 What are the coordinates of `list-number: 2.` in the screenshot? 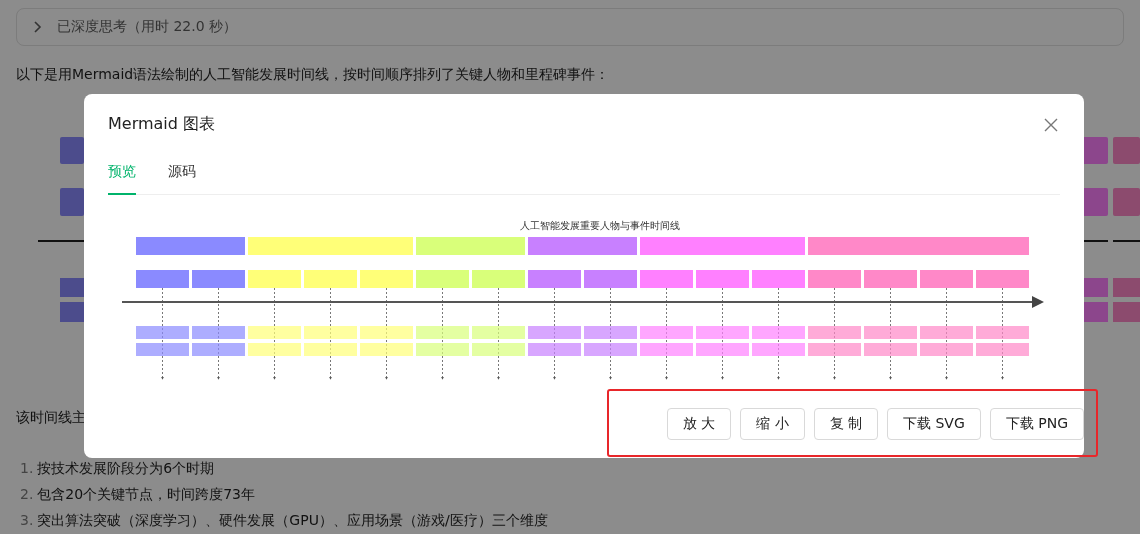 It's located at (27, 494).